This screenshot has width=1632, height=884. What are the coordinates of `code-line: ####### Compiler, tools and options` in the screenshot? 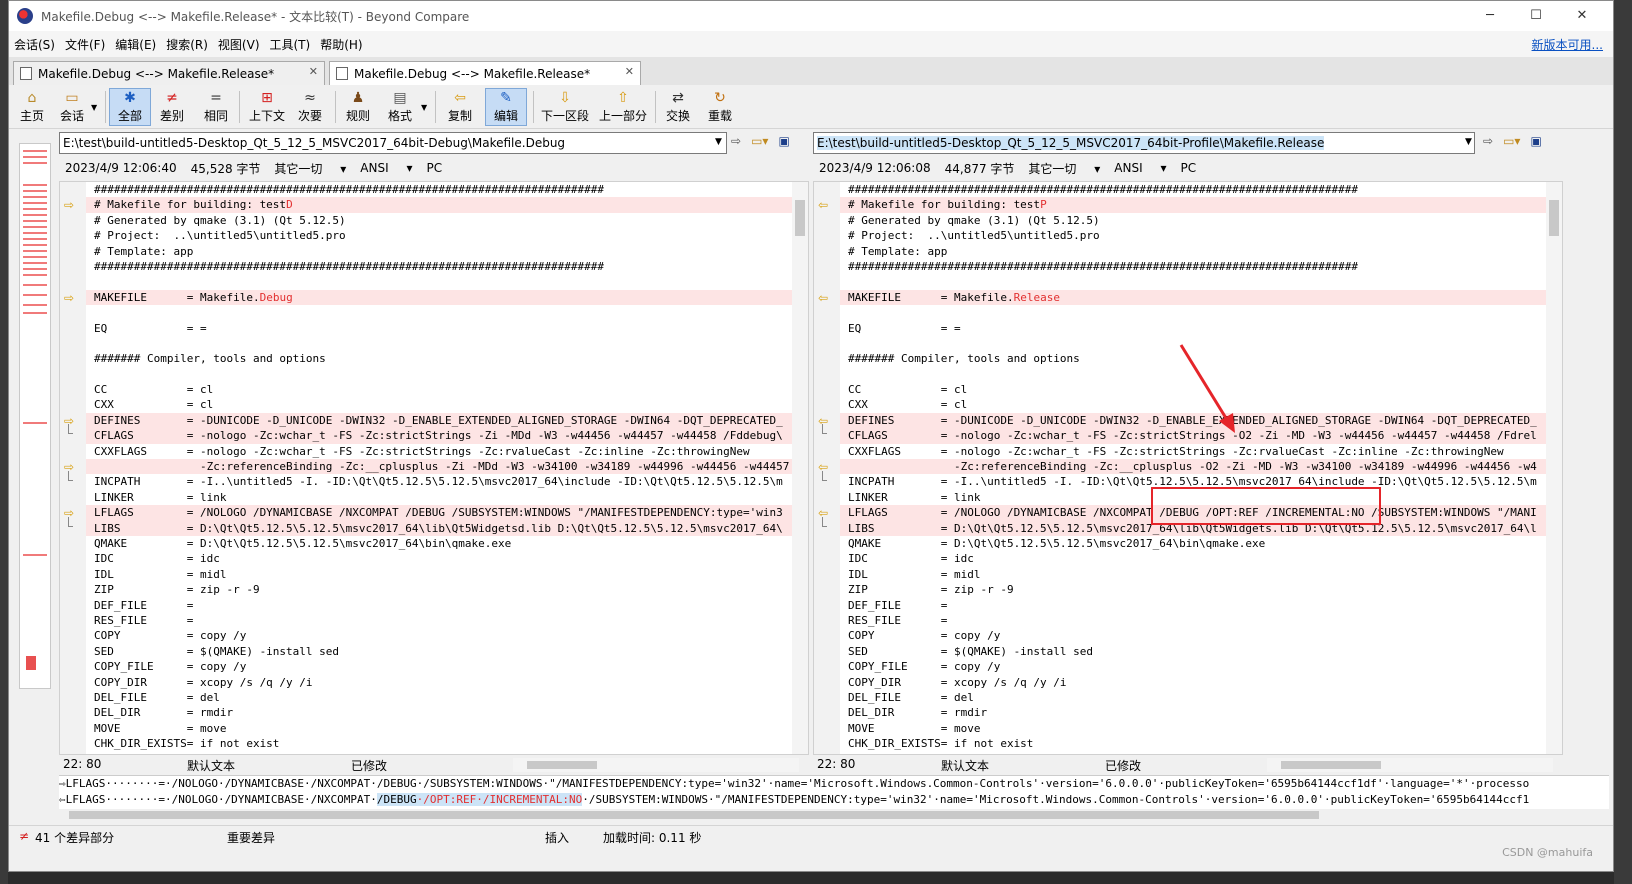 It's located at (439, 358).